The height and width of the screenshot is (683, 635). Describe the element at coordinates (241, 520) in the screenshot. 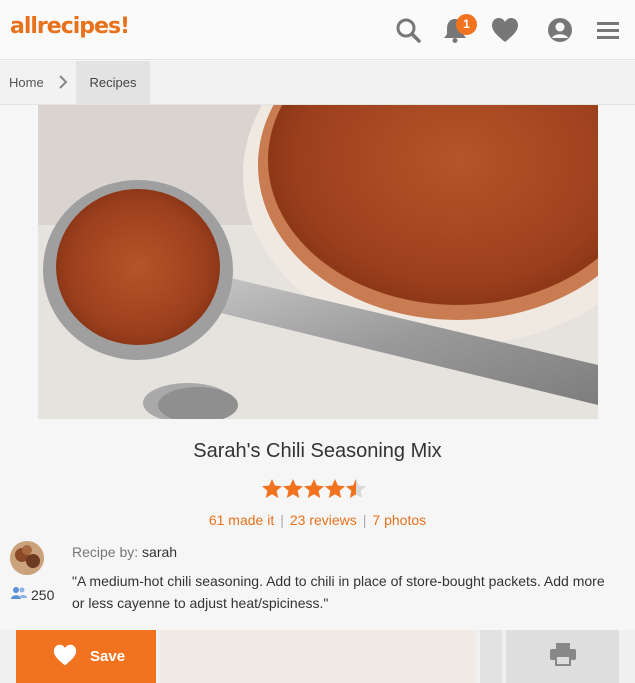

I see `made-it-link: 61 made it` at that location.